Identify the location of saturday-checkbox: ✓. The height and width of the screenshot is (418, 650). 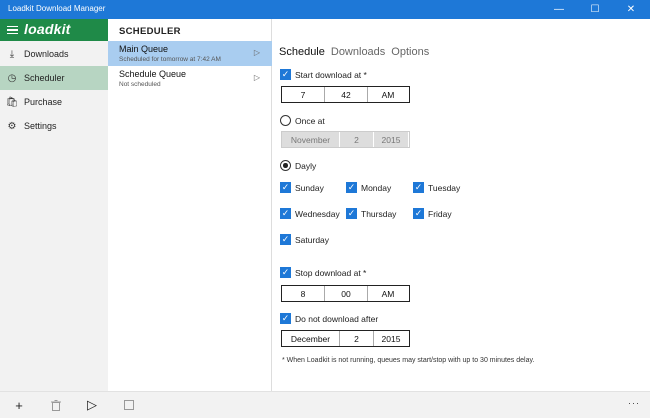
(285, 239).